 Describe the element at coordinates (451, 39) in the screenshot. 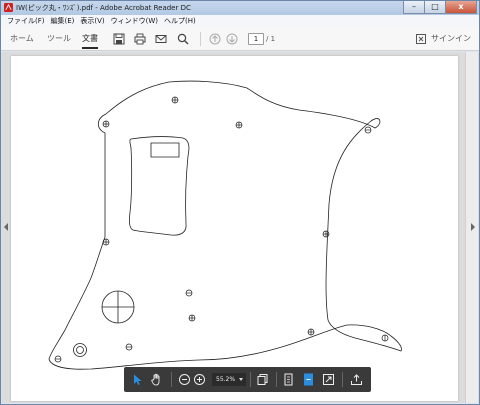

I see `sign-in-link: サインイン` at that location.